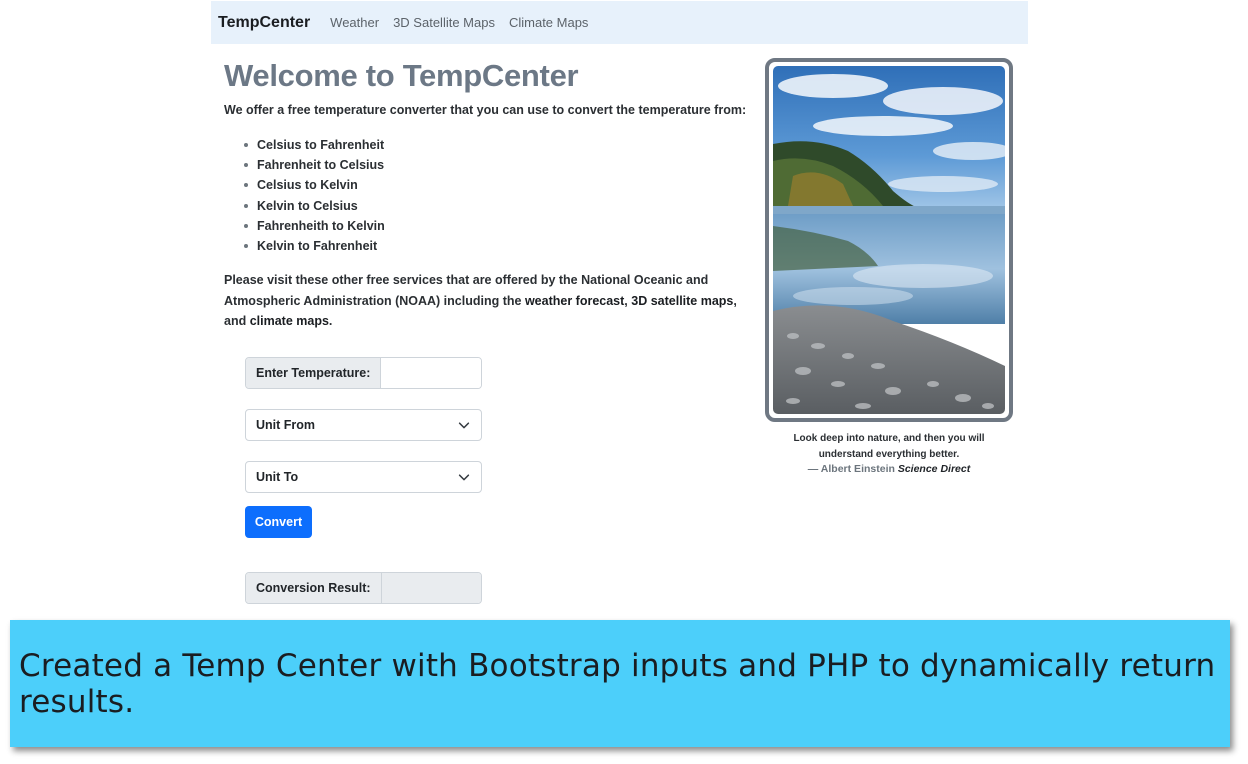 The image size is (1248, 764). Describe the element at coordinates (574, 301) in the screenshot. I see `weather-forecast-link: weather forecast` at that location.